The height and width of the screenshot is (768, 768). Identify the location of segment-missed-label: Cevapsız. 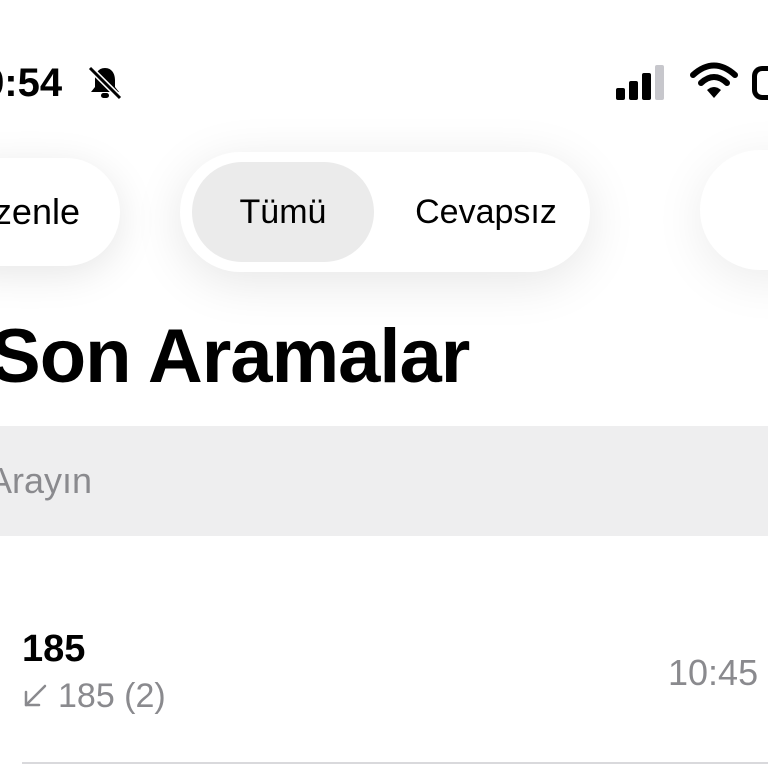
(486, 211).